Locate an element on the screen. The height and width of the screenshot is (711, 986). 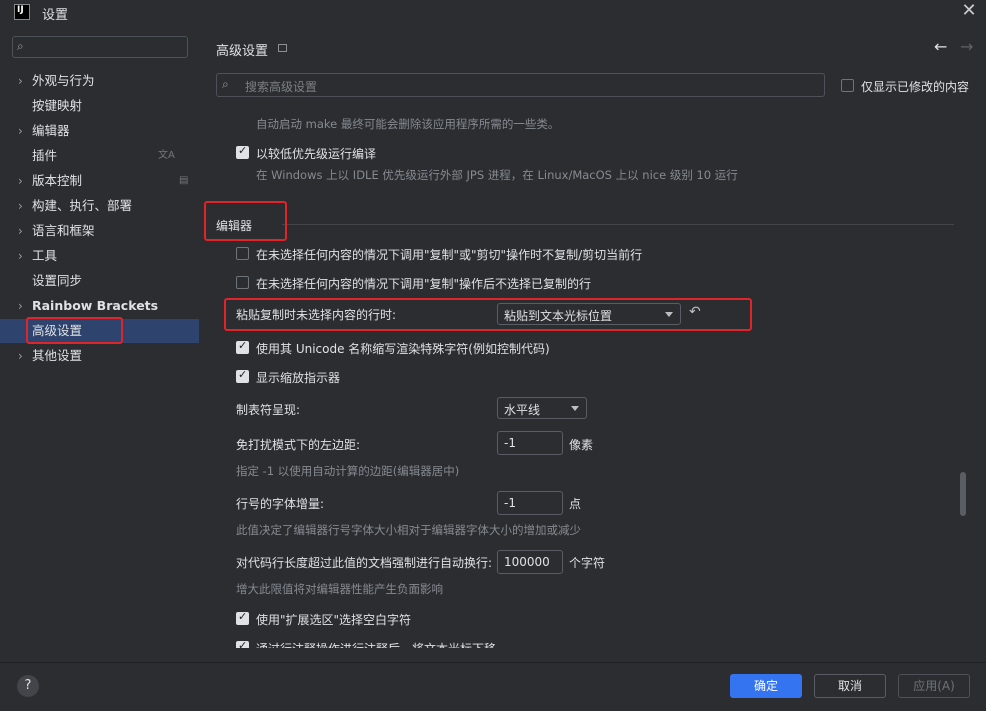
low-priority-label: 以较低优先级运行编译 is located at coordinates (316, 154).